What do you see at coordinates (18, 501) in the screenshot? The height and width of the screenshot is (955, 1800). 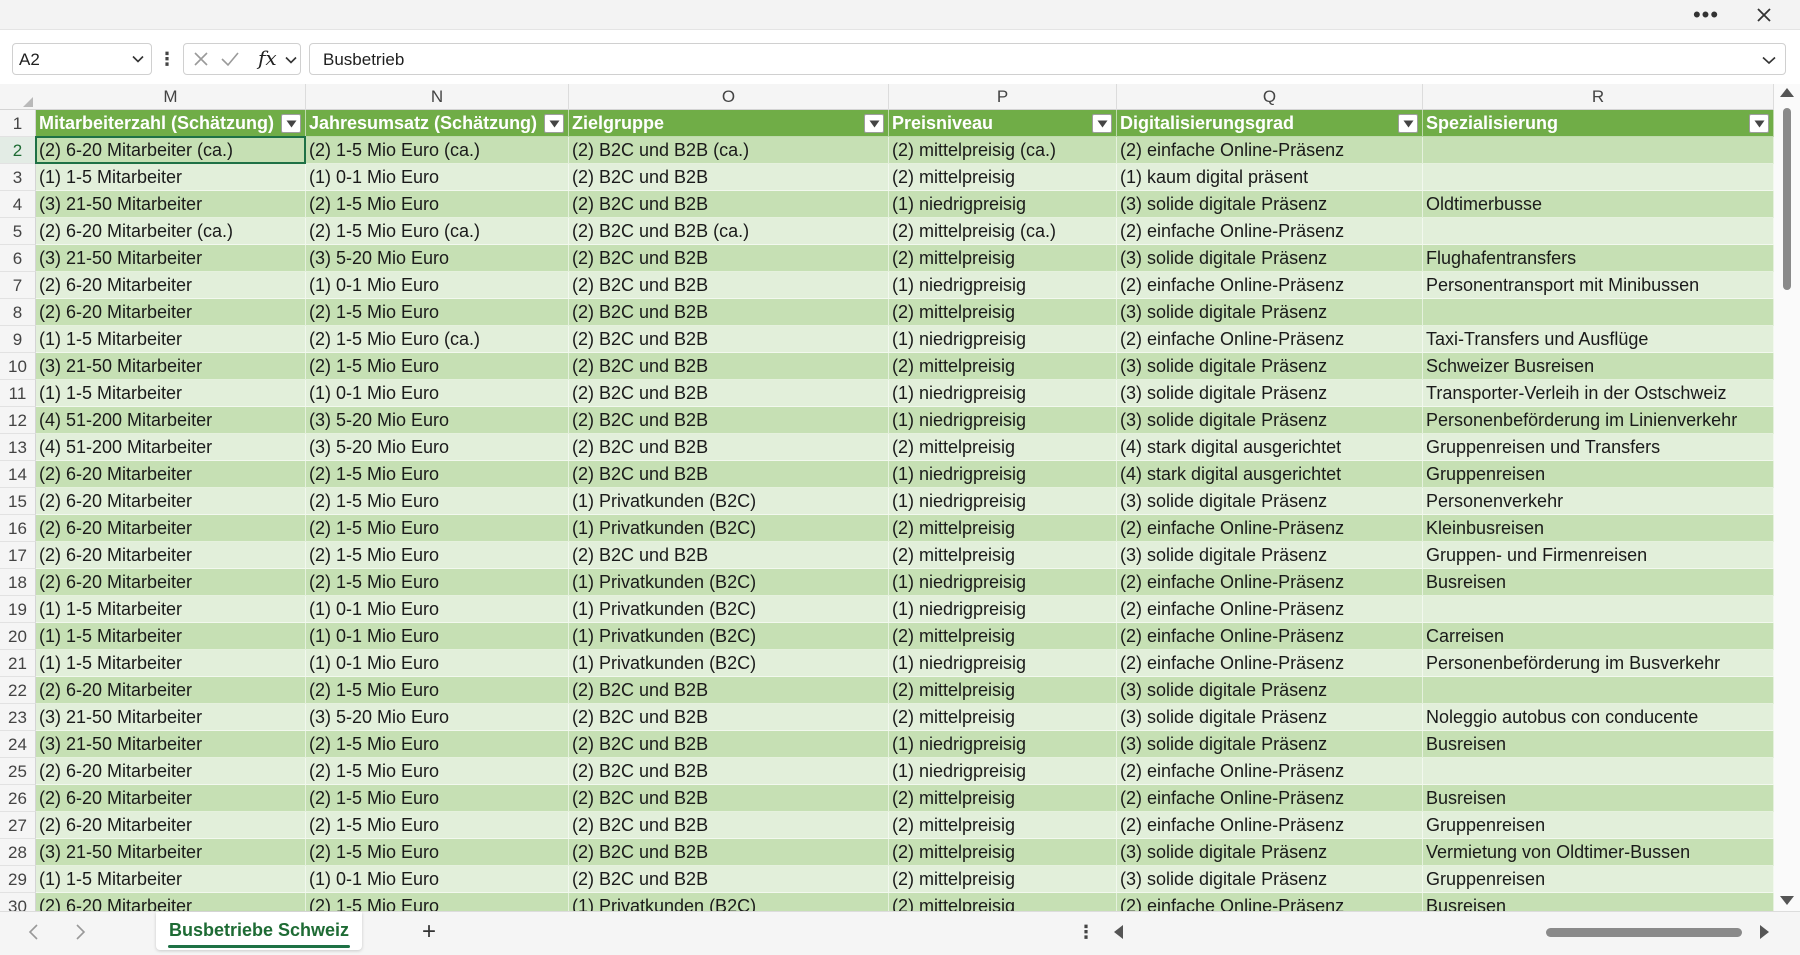 I see `row-number: 15` at bounding box center [18, 501].